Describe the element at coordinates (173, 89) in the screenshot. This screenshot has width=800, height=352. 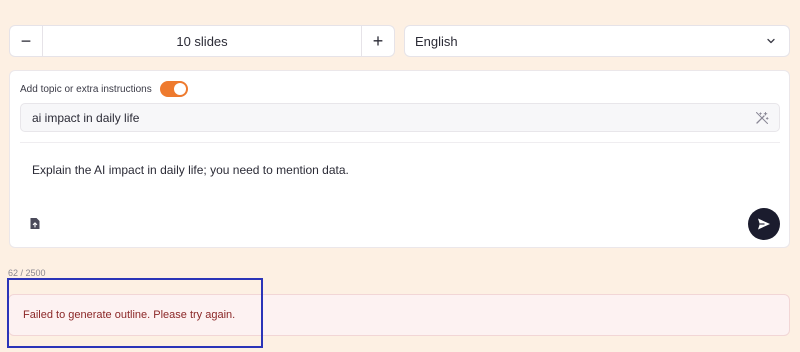
I see `topic-toggle-switch` at that location.